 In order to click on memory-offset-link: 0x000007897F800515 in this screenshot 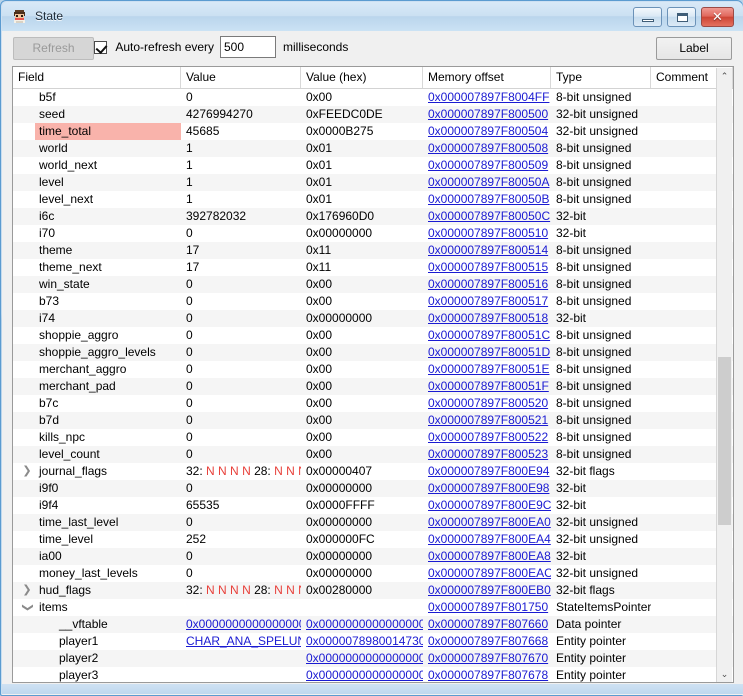, I will do `click(488, 267)`.